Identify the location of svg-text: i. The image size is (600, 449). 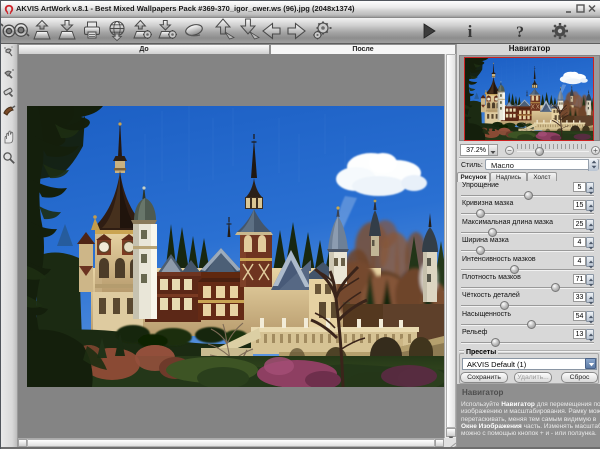
(470, 31).